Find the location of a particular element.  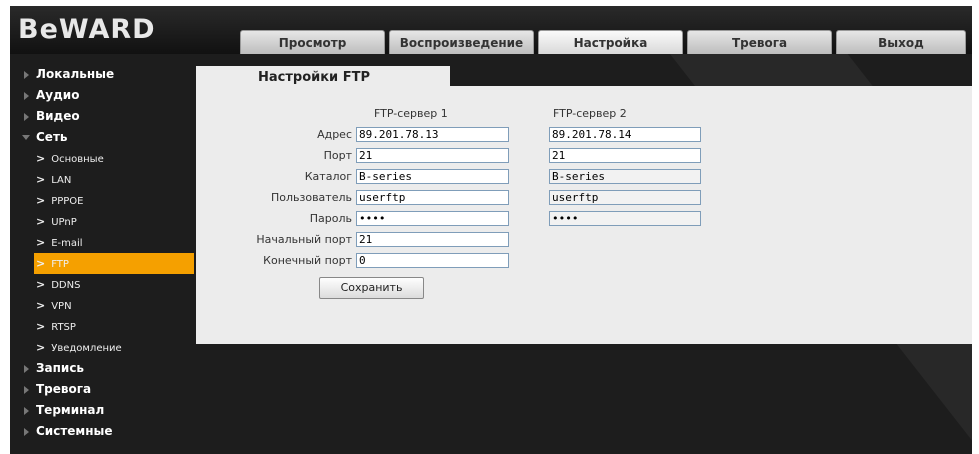

sidebar-item-record: Запись is located at coordinates (104, 368).